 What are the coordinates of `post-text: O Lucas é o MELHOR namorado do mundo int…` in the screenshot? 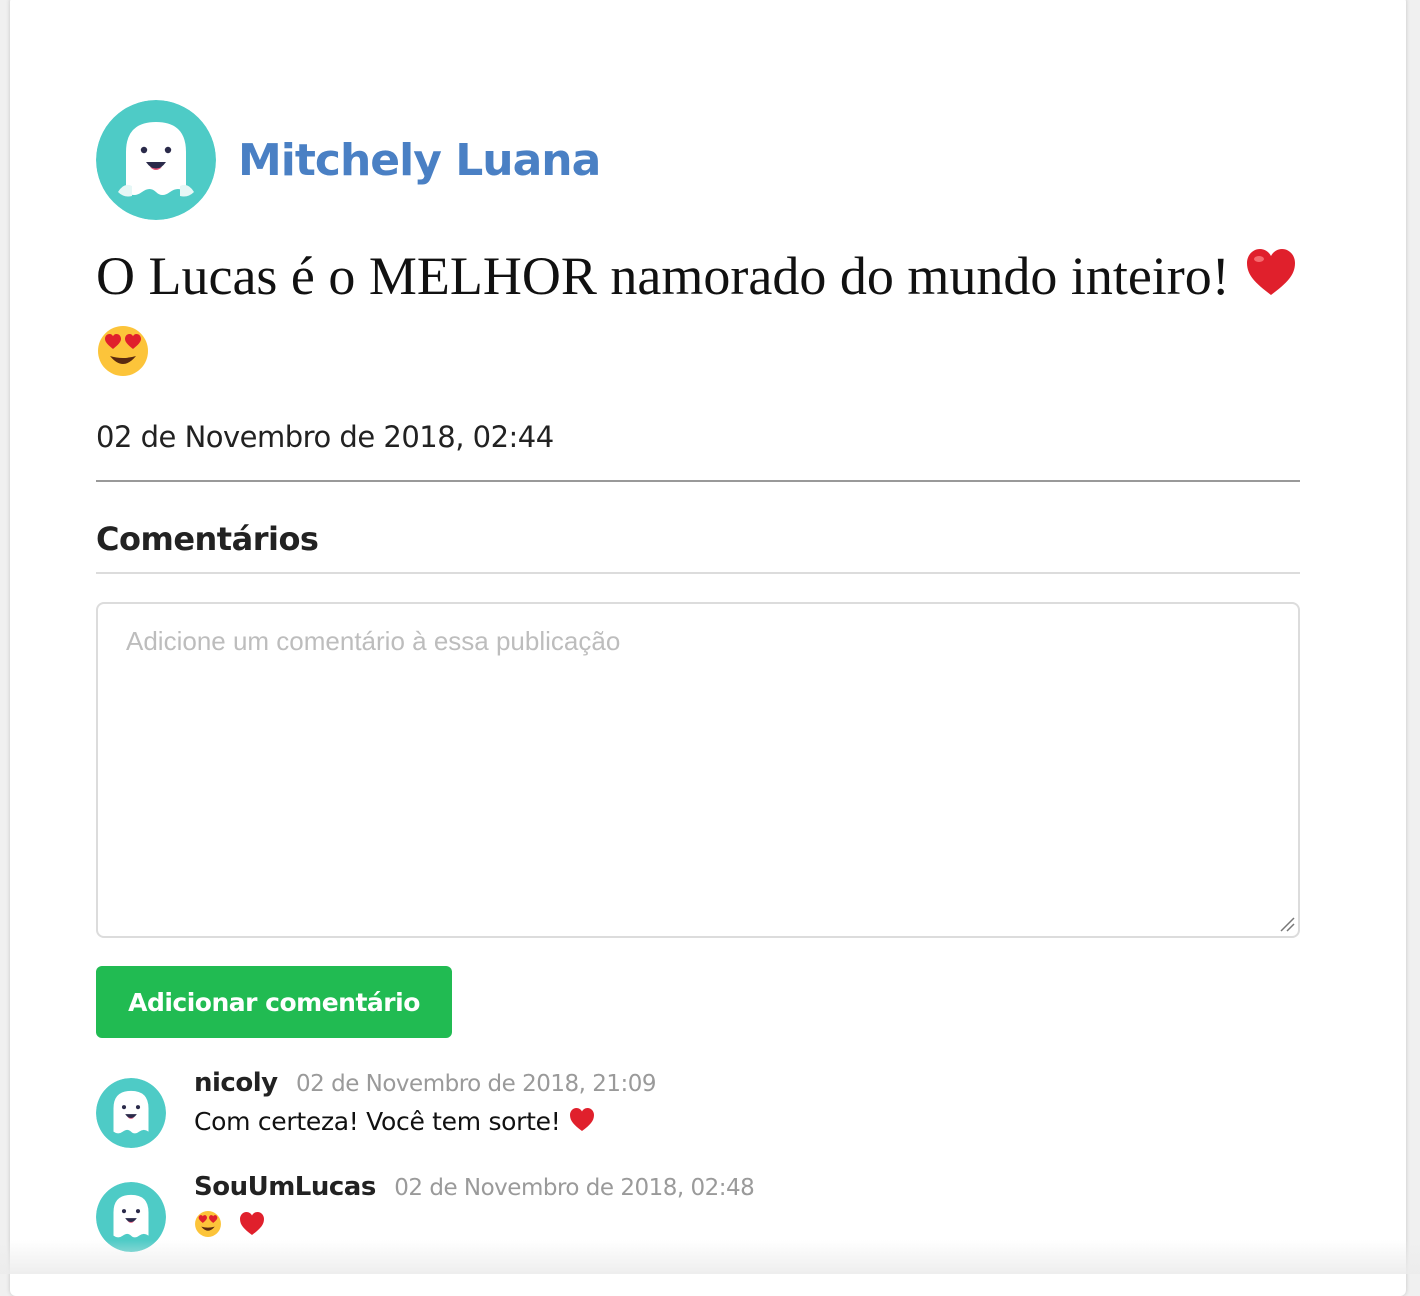 It's located at (701, 318).